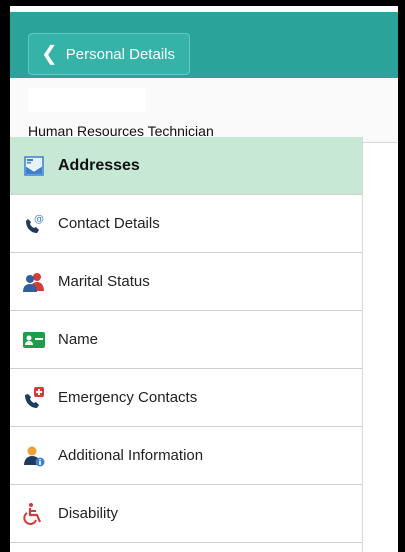 The image size is (405, 552). I want to click on contact-phone-icon: @, so click(34, 224).